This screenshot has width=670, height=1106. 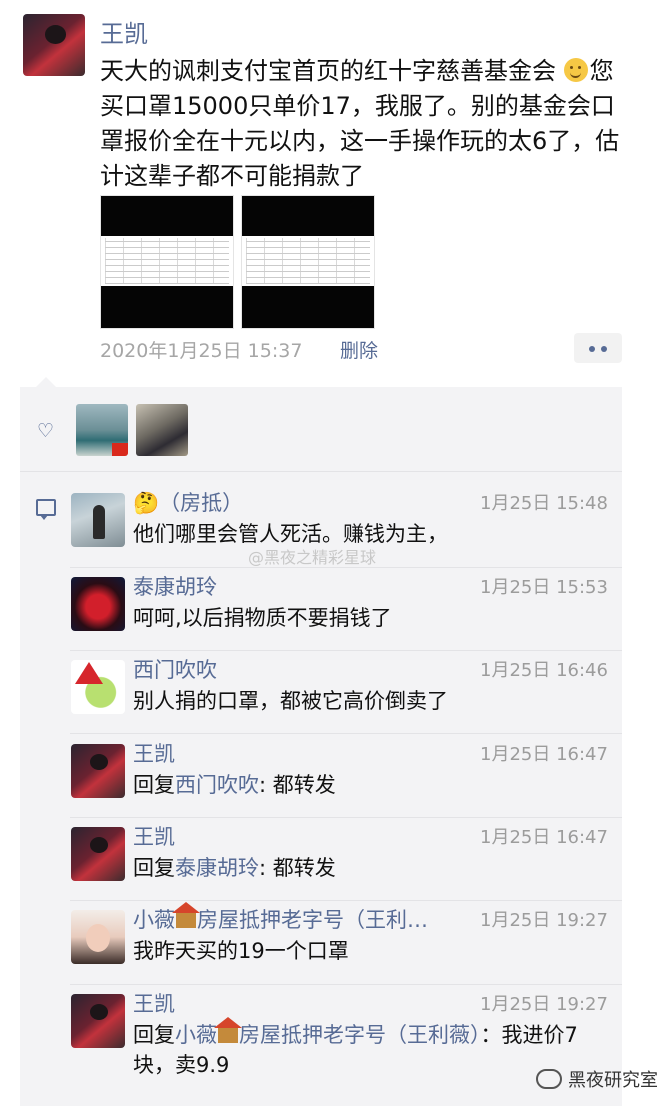 What do you see at coordinates (175, 669) in the screenshot?
I see `commenter-name: 西门吹吹` at bounding box center [175, 669].